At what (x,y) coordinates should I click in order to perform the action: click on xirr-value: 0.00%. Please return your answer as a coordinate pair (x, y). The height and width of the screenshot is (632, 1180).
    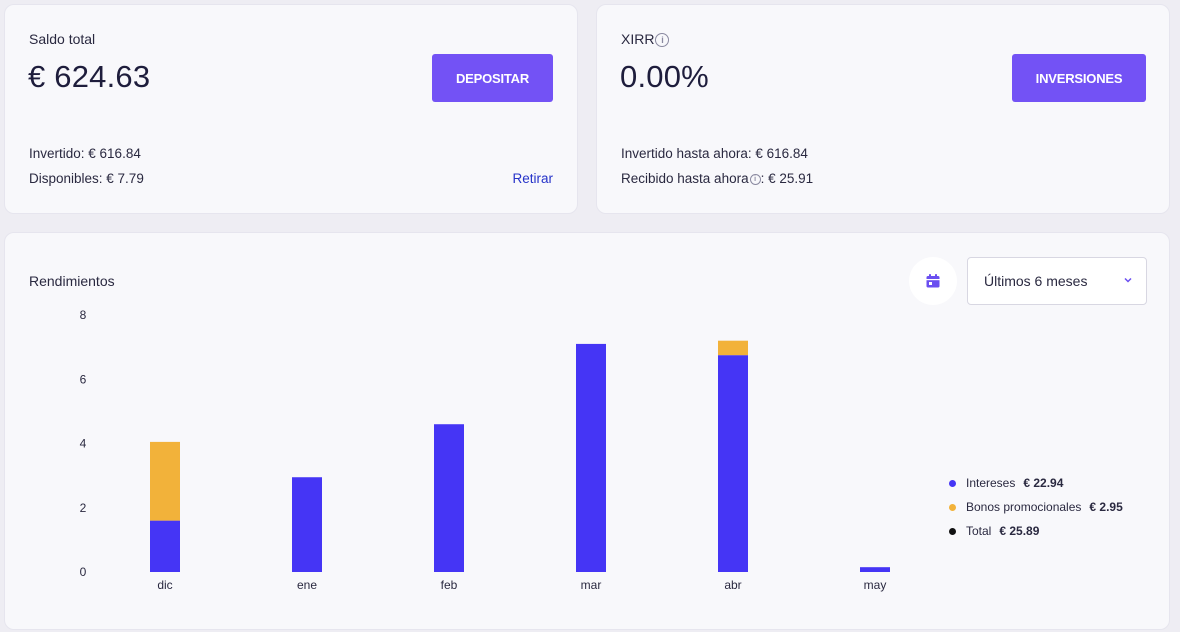
    Looking at the image, I should click on (664, 76).